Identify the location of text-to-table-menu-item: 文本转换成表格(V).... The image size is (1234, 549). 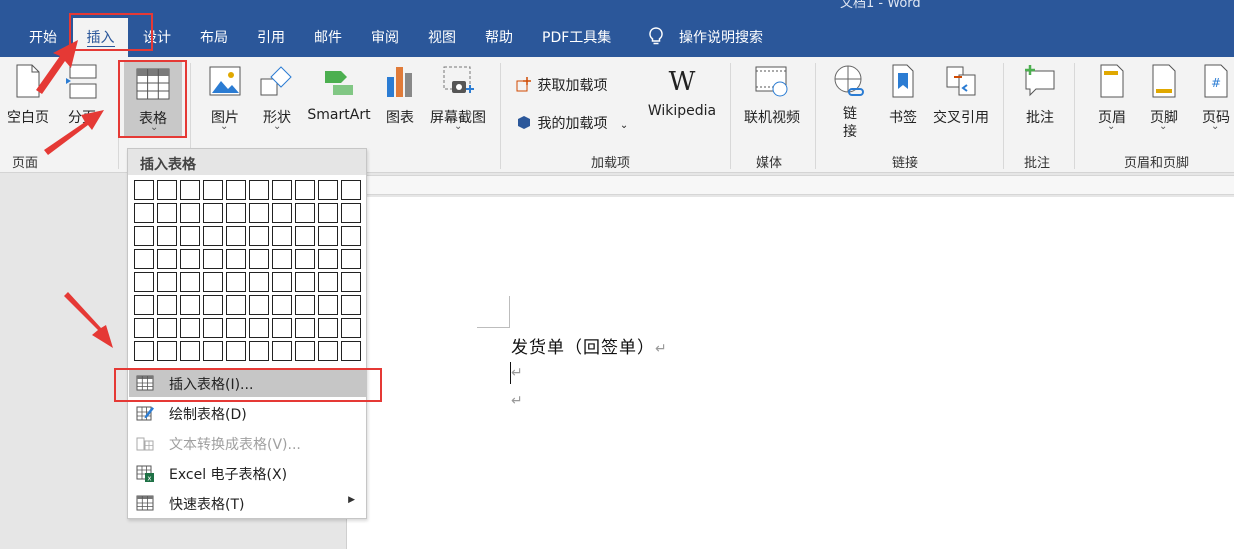
(248, 443).